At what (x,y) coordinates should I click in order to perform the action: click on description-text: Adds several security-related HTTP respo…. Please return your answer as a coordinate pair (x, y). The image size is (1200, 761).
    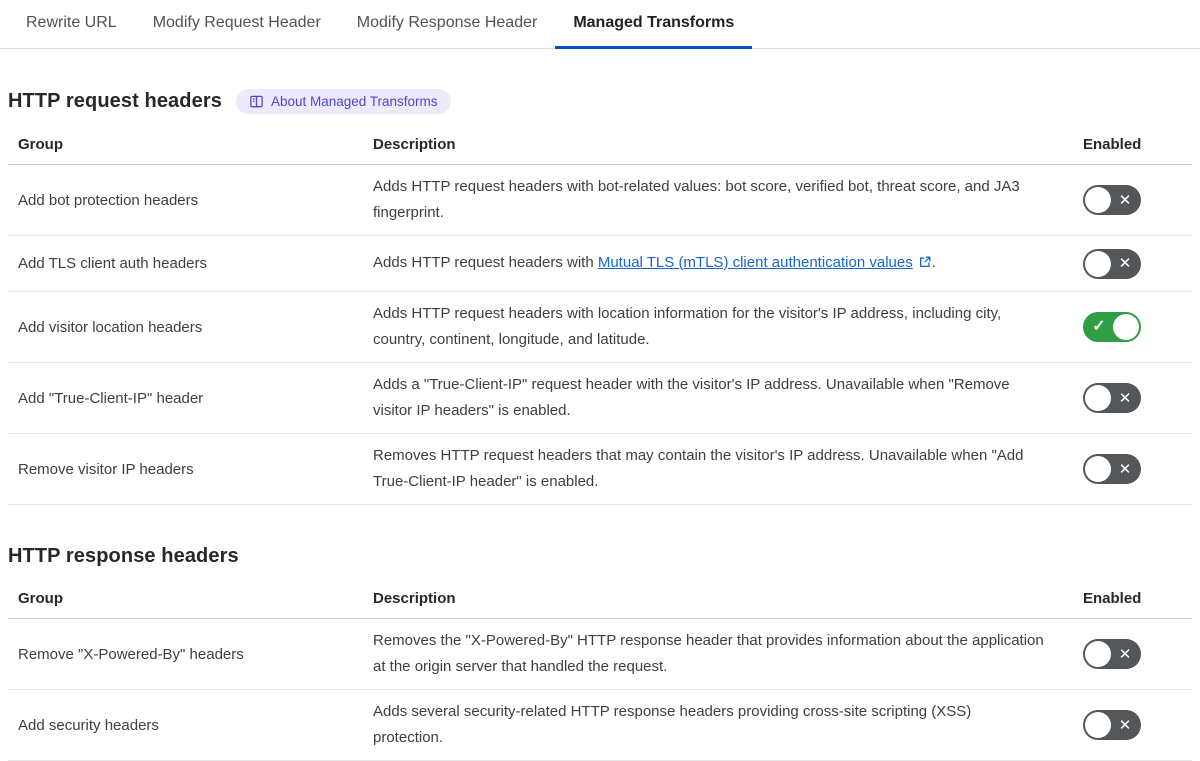
    Looking at the image, I should click on (672, 724).